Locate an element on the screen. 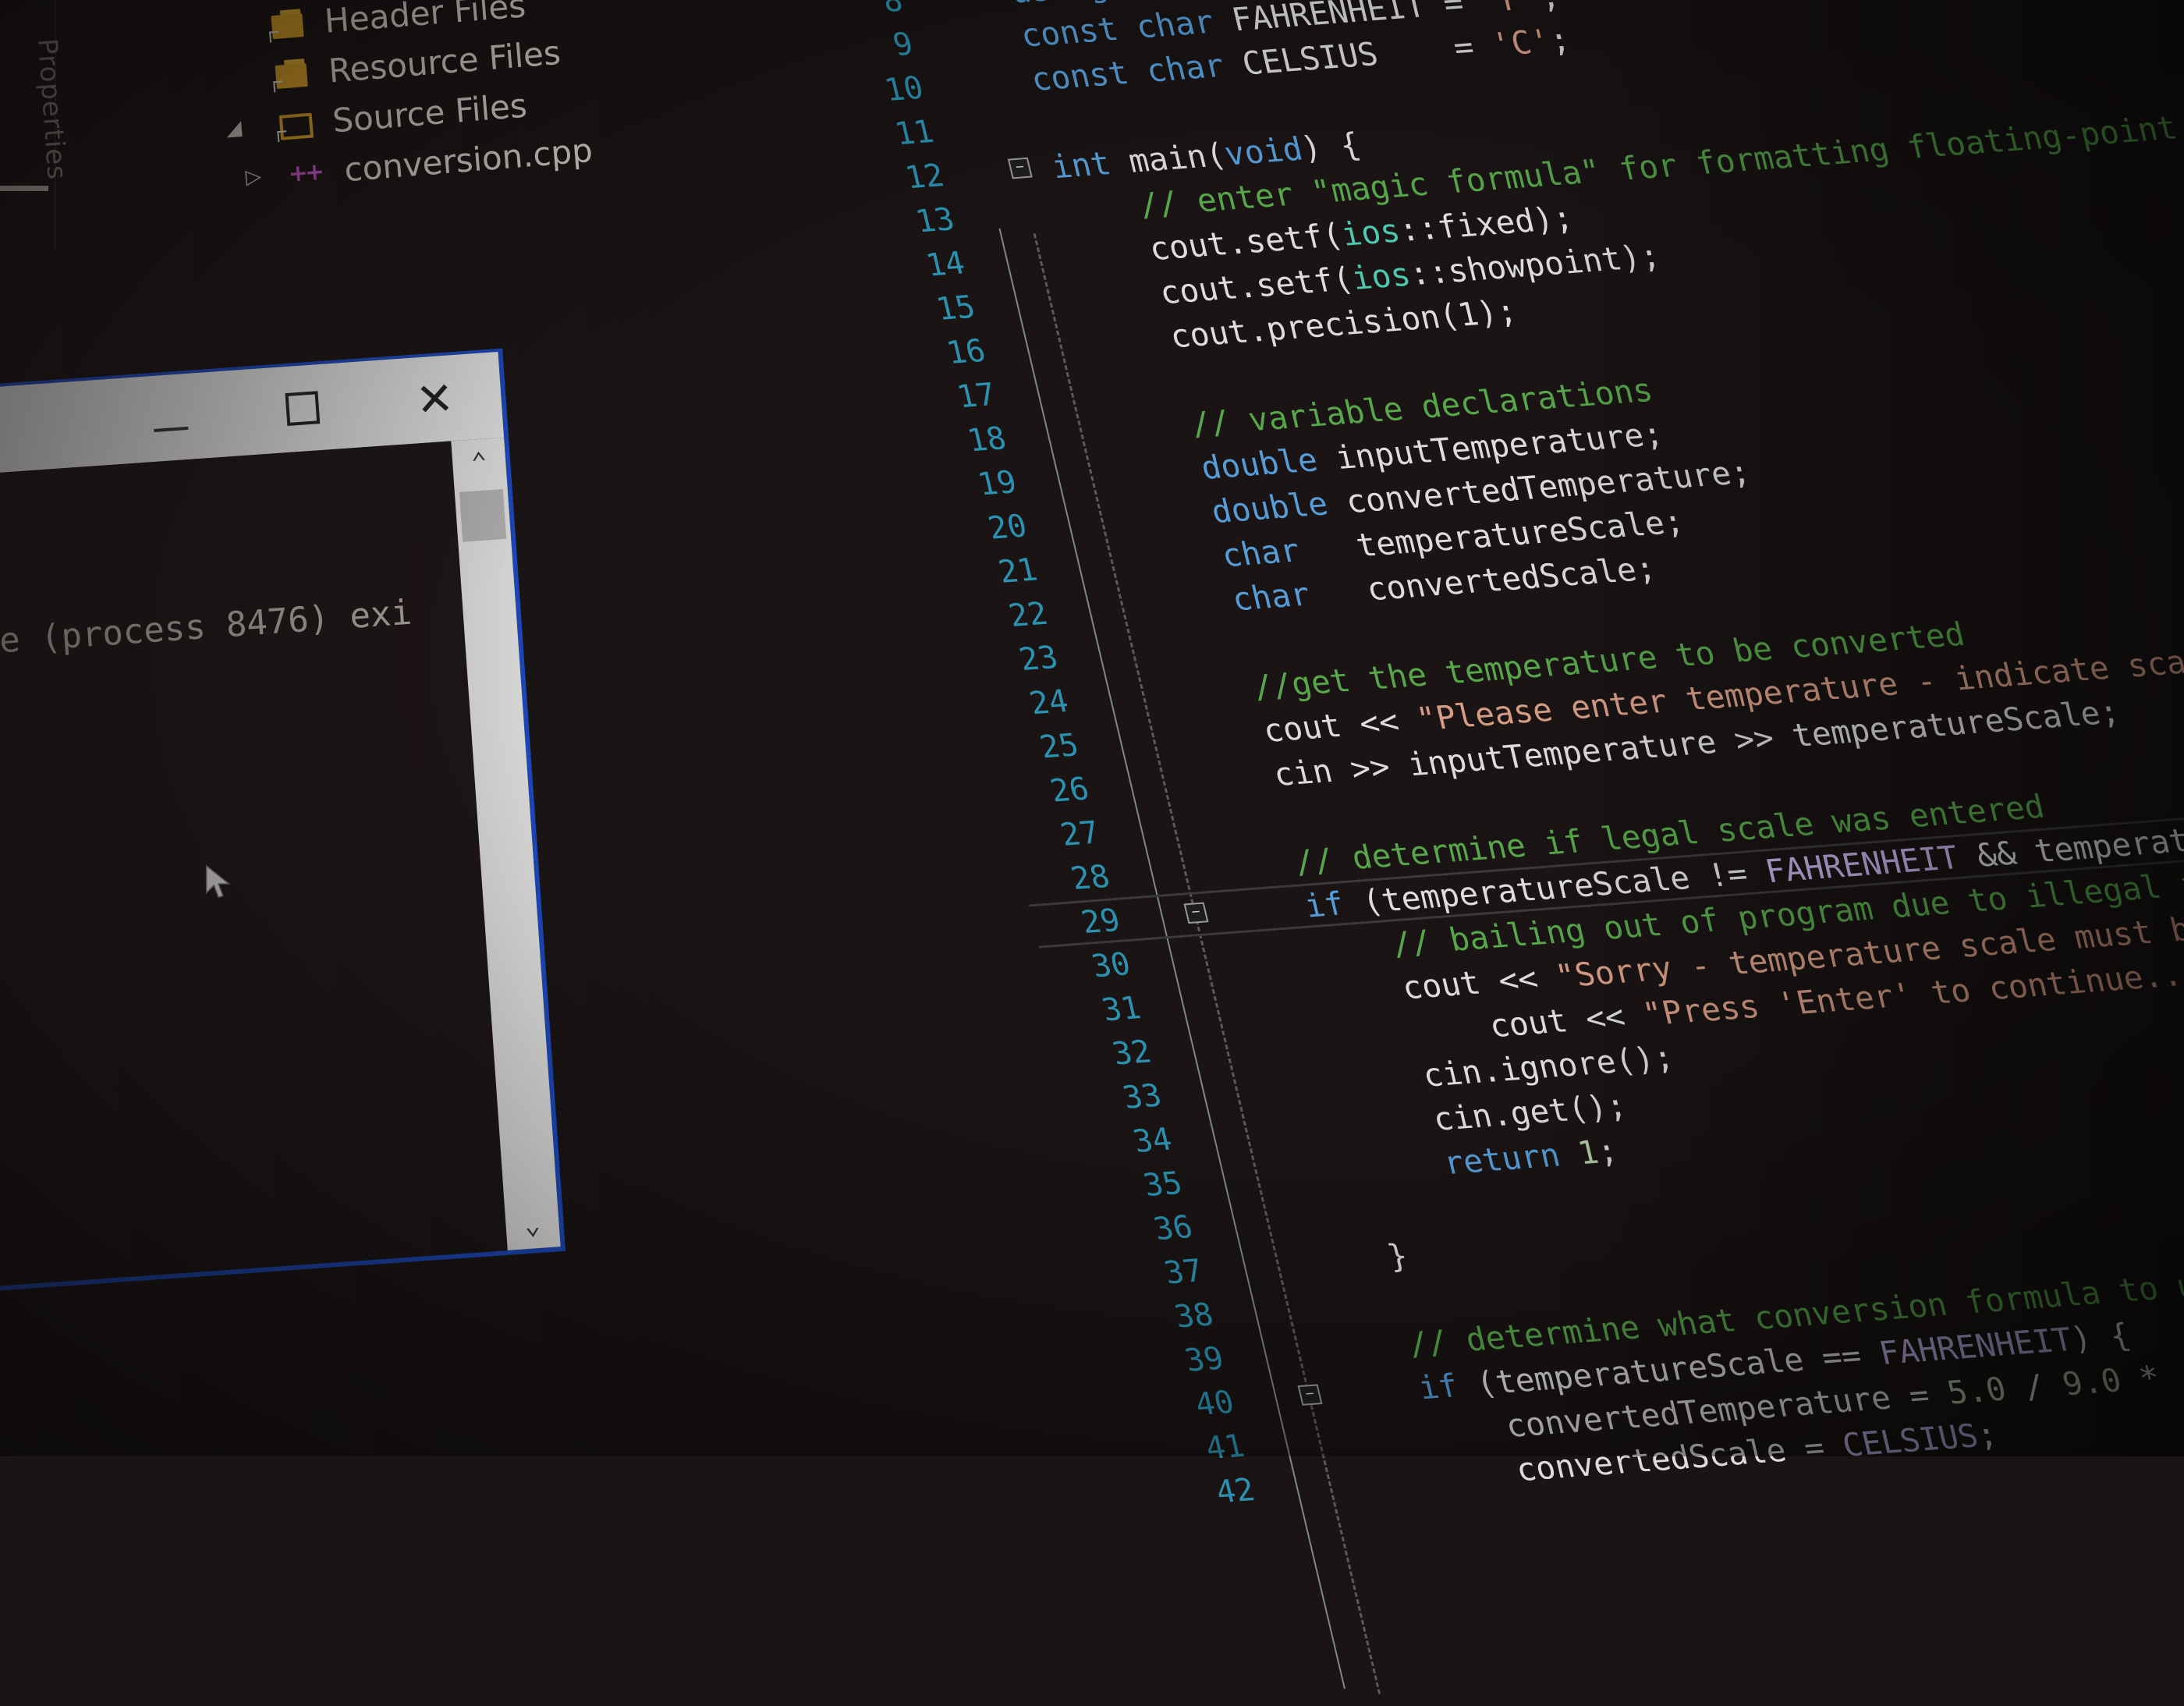 The width and height of the screenshot is (2184, 1706). line-number: 34 is located at coordinates (1152, 1140).